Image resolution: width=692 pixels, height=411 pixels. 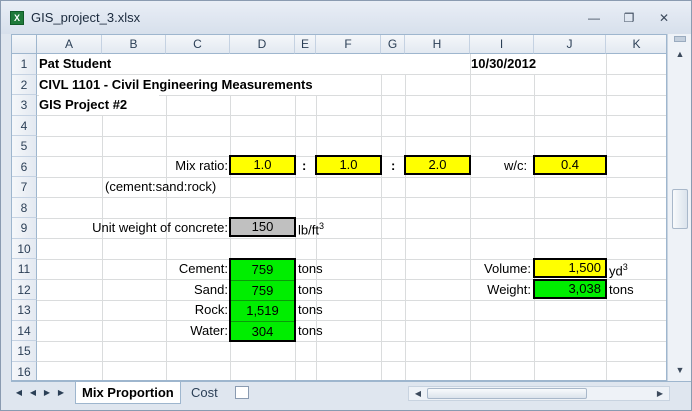 I want to click on select-all-corner, so click(x=24, y=44).